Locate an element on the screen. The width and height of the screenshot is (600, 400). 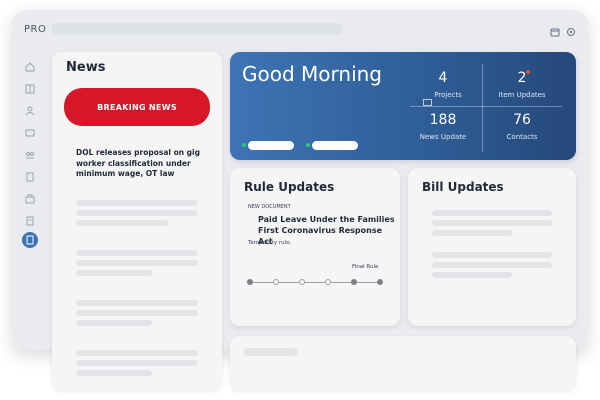
gear-icon is located at coordinates (571, 29).